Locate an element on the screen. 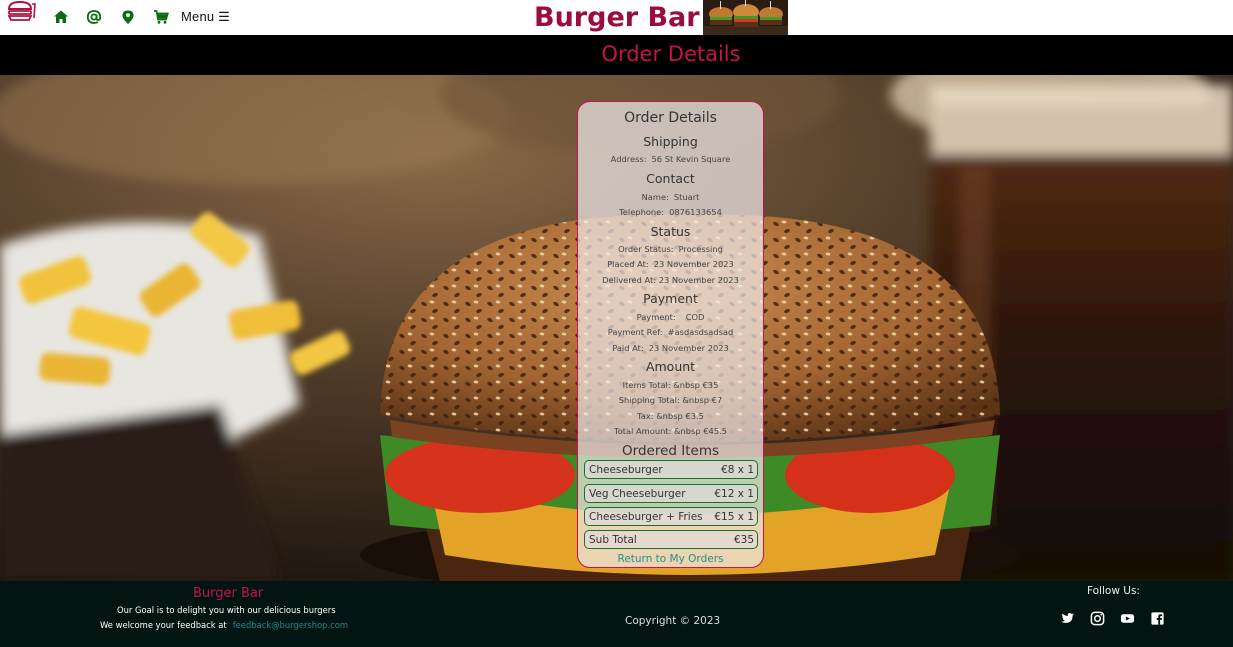 This screenshot has width=1233, height=647. shipping-heading: Shipping is located at coordinates (670, 141).